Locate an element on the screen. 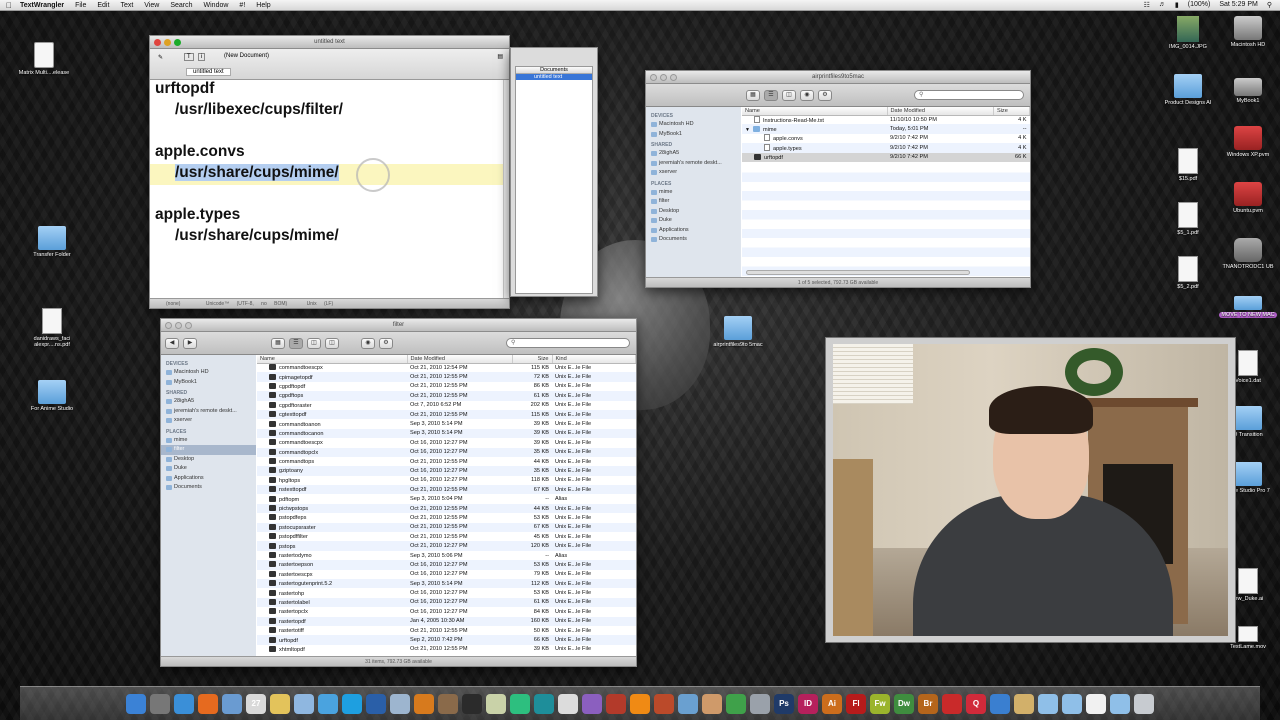  disclosure-triangle-icon: ▼ is located at coordinates (747, 130).